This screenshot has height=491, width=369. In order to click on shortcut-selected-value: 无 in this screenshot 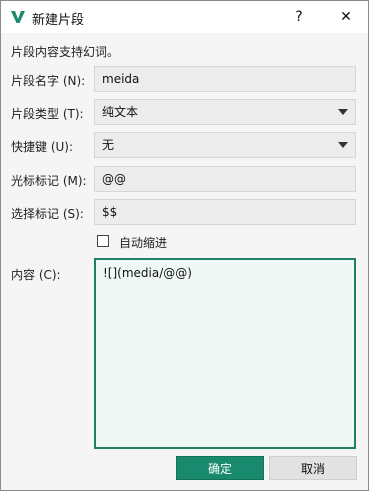, I will do `click(108, 145)`.